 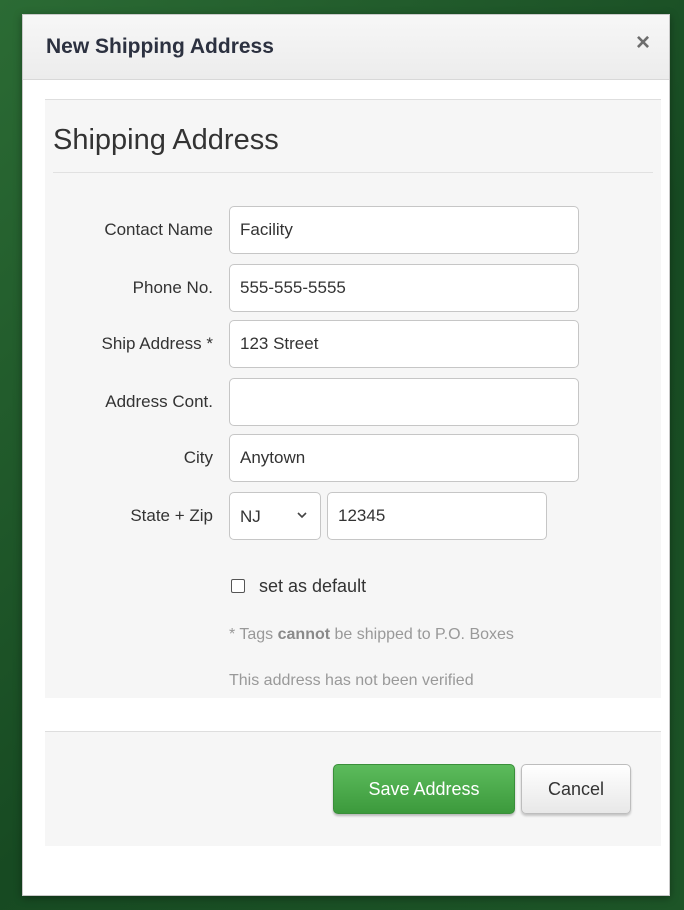 I want to click on city-label: City, so click(x=198, y=457).